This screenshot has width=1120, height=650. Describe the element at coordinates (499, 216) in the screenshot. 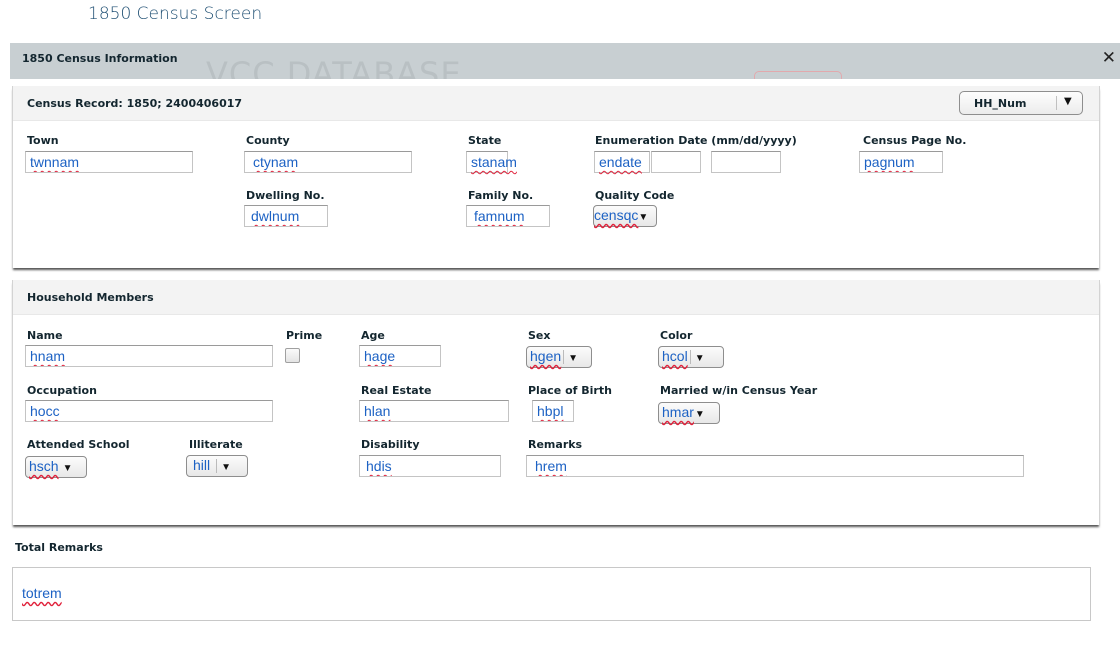

I see `family-value: famnum` at that location.